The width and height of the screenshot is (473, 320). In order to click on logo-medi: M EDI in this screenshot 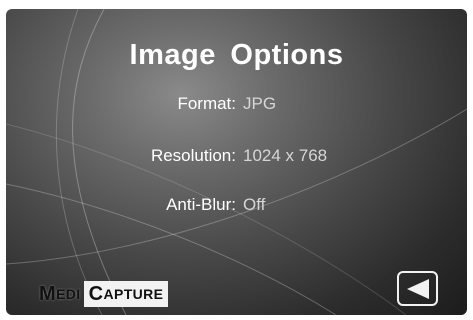, I will do `click(60, 293)`.